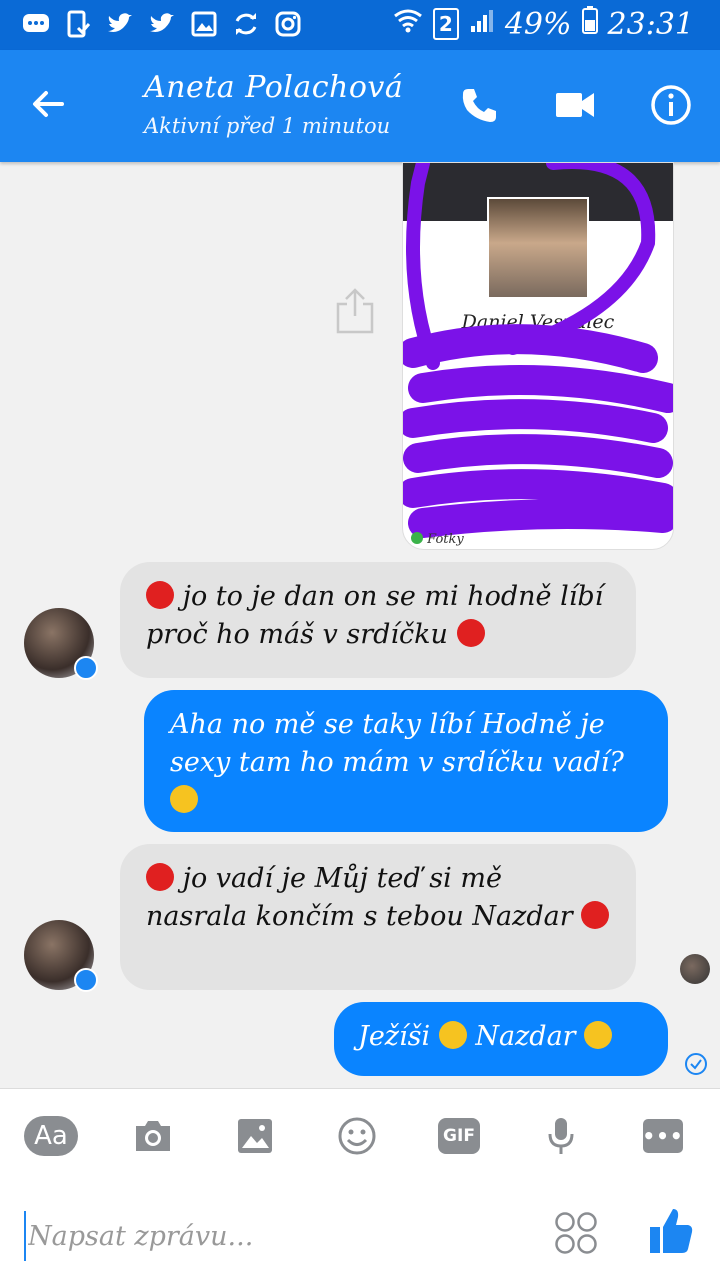 Image resolution: width=720 pixels, height=1281 pixels. What do you see at coordinates (695, 969) in the screenshot?
I see `seen-avatar` at bounding box center [695, 969].